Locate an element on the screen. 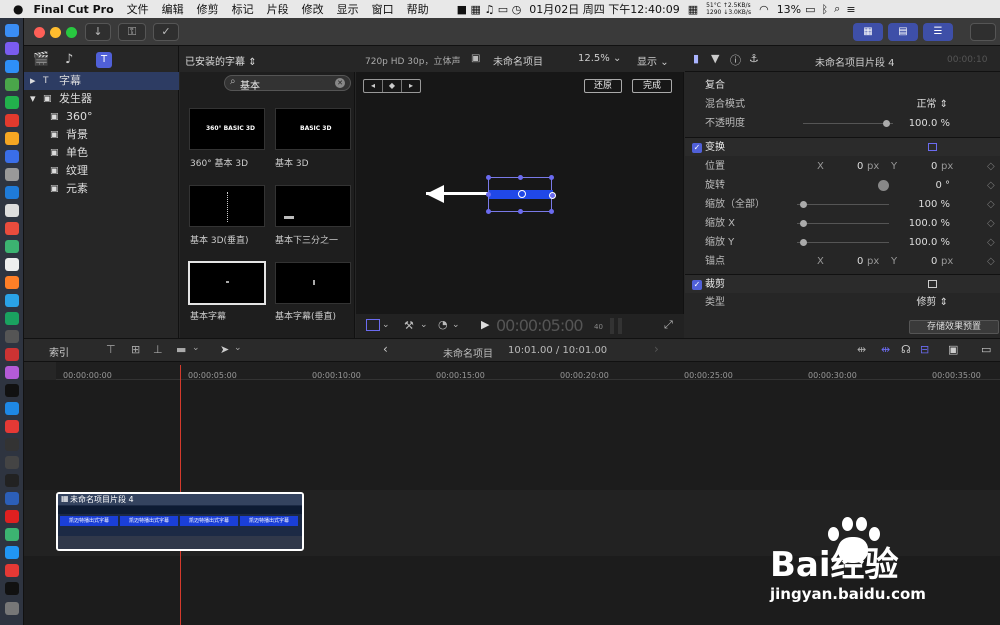 This screenshot has height=625, width=1000. clock-text: 01月02日 周四 下午12:40:09 is located at coordinates (604, 9).